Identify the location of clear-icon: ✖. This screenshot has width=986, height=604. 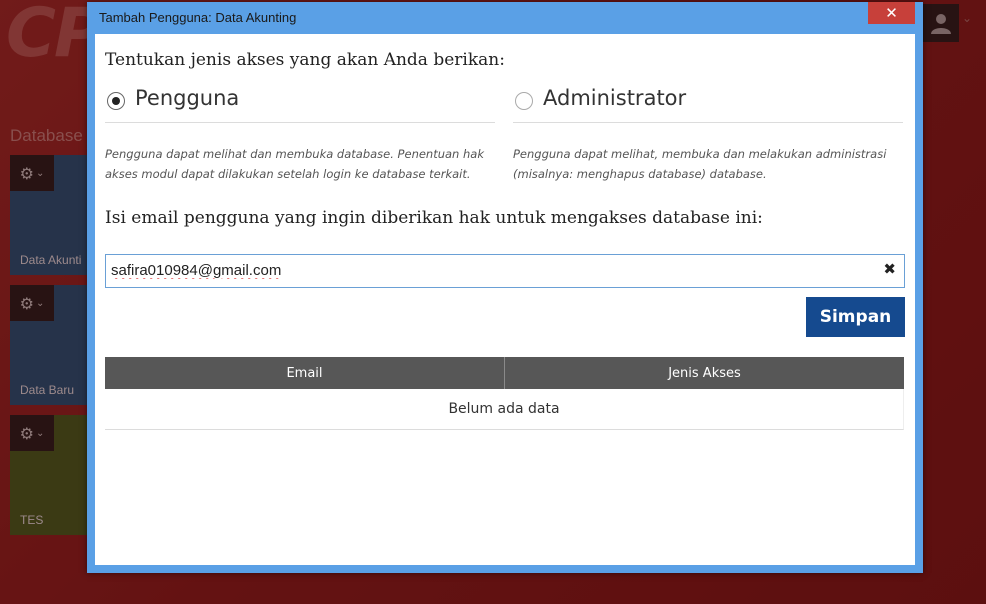
(889, 269).